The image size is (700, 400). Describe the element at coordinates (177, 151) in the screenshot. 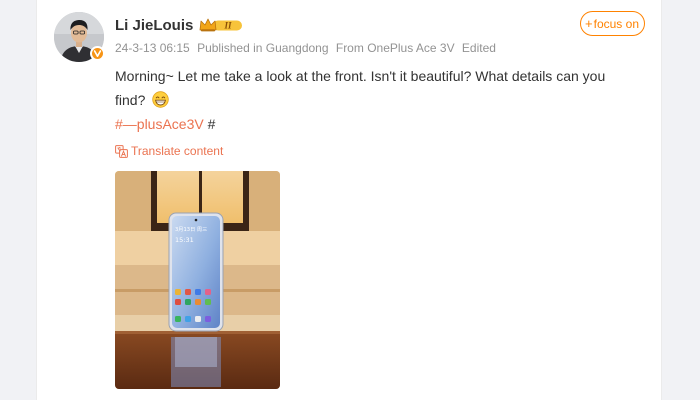

I see `translate-label: Translate content` at that location.